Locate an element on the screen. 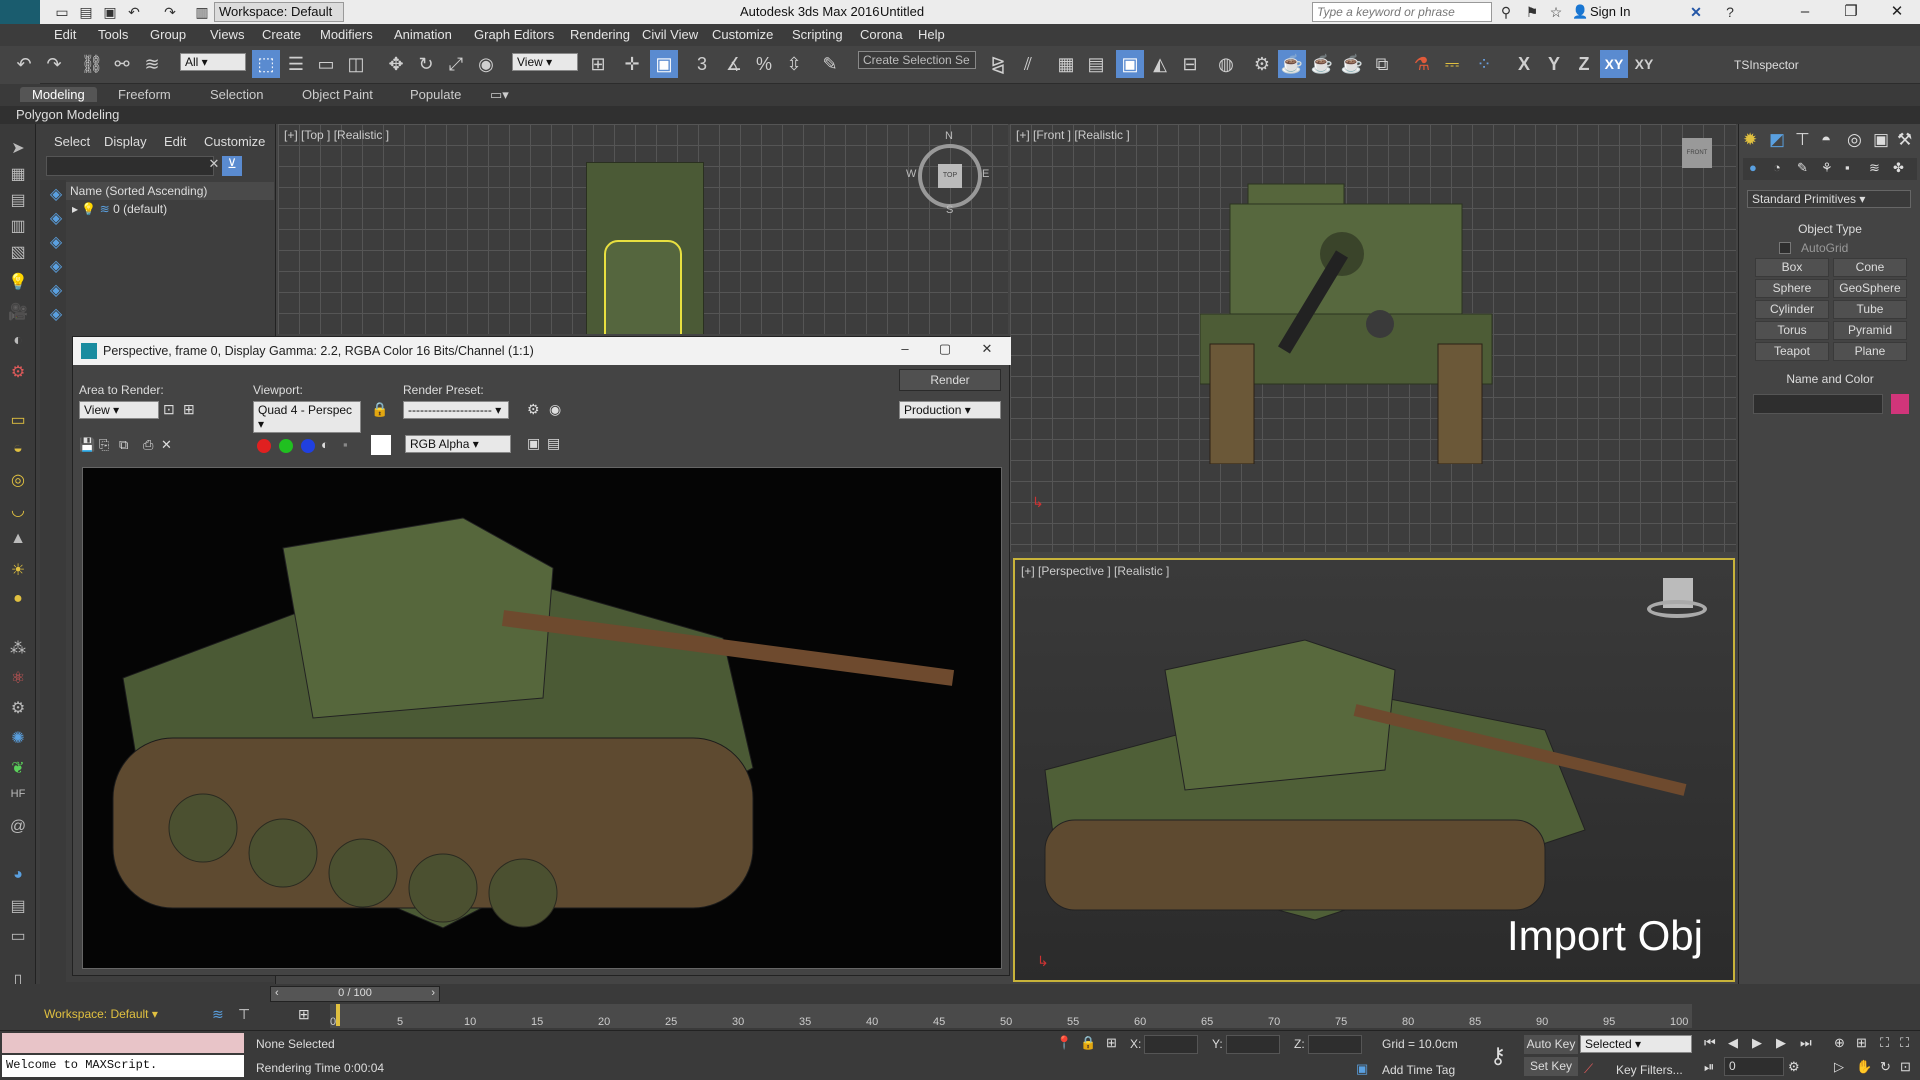 Image resolution: width=1920 pixels, height=1080 pixels. keyboard-shortcut-override-icon: ▣ is located at coordinates (664, 64).